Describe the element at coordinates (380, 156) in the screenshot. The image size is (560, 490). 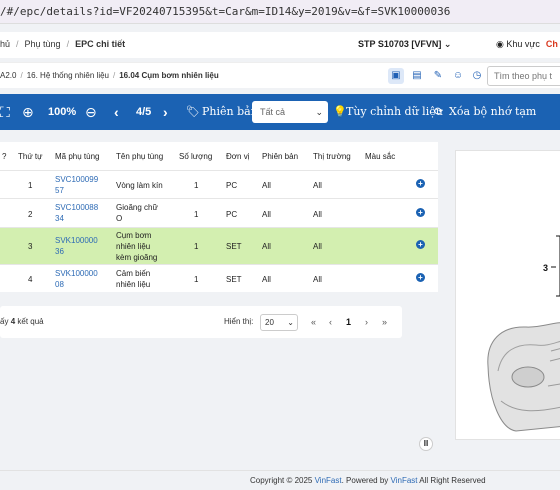
I see `col-header-color: Màu sắc` at that location.